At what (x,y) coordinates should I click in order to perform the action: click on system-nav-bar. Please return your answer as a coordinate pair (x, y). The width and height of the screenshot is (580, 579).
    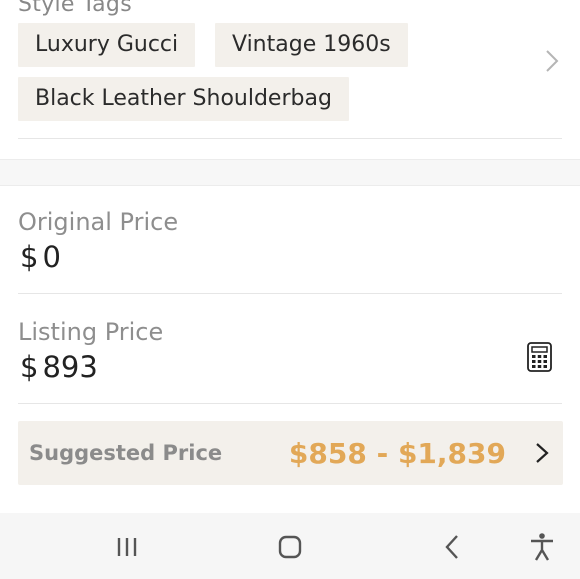
    Looking at the image, I should click on (290, 546).